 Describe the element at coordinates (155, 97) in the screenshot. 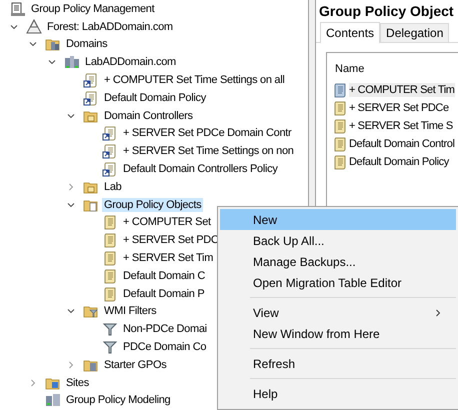

I see `tree-item: Default Domain Policy` at that location.